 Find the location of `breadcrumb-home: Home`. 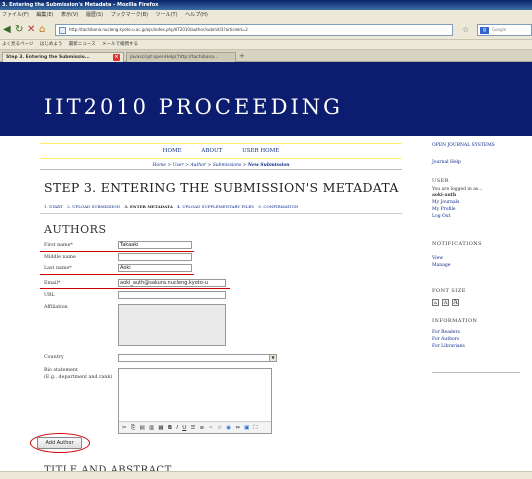

breadcrumb-home: Home is located at coordinates (160, 165).